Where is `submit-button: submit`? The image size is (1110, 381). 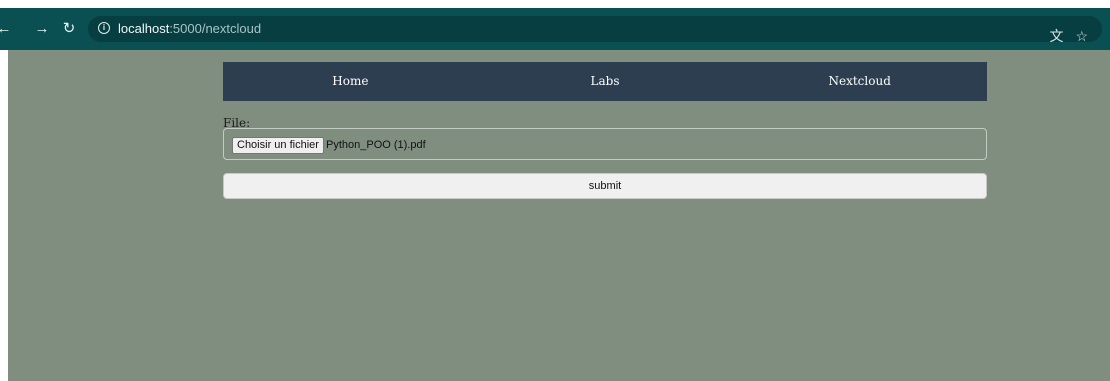 submit-button: submit is located at coordinates (605, 186).